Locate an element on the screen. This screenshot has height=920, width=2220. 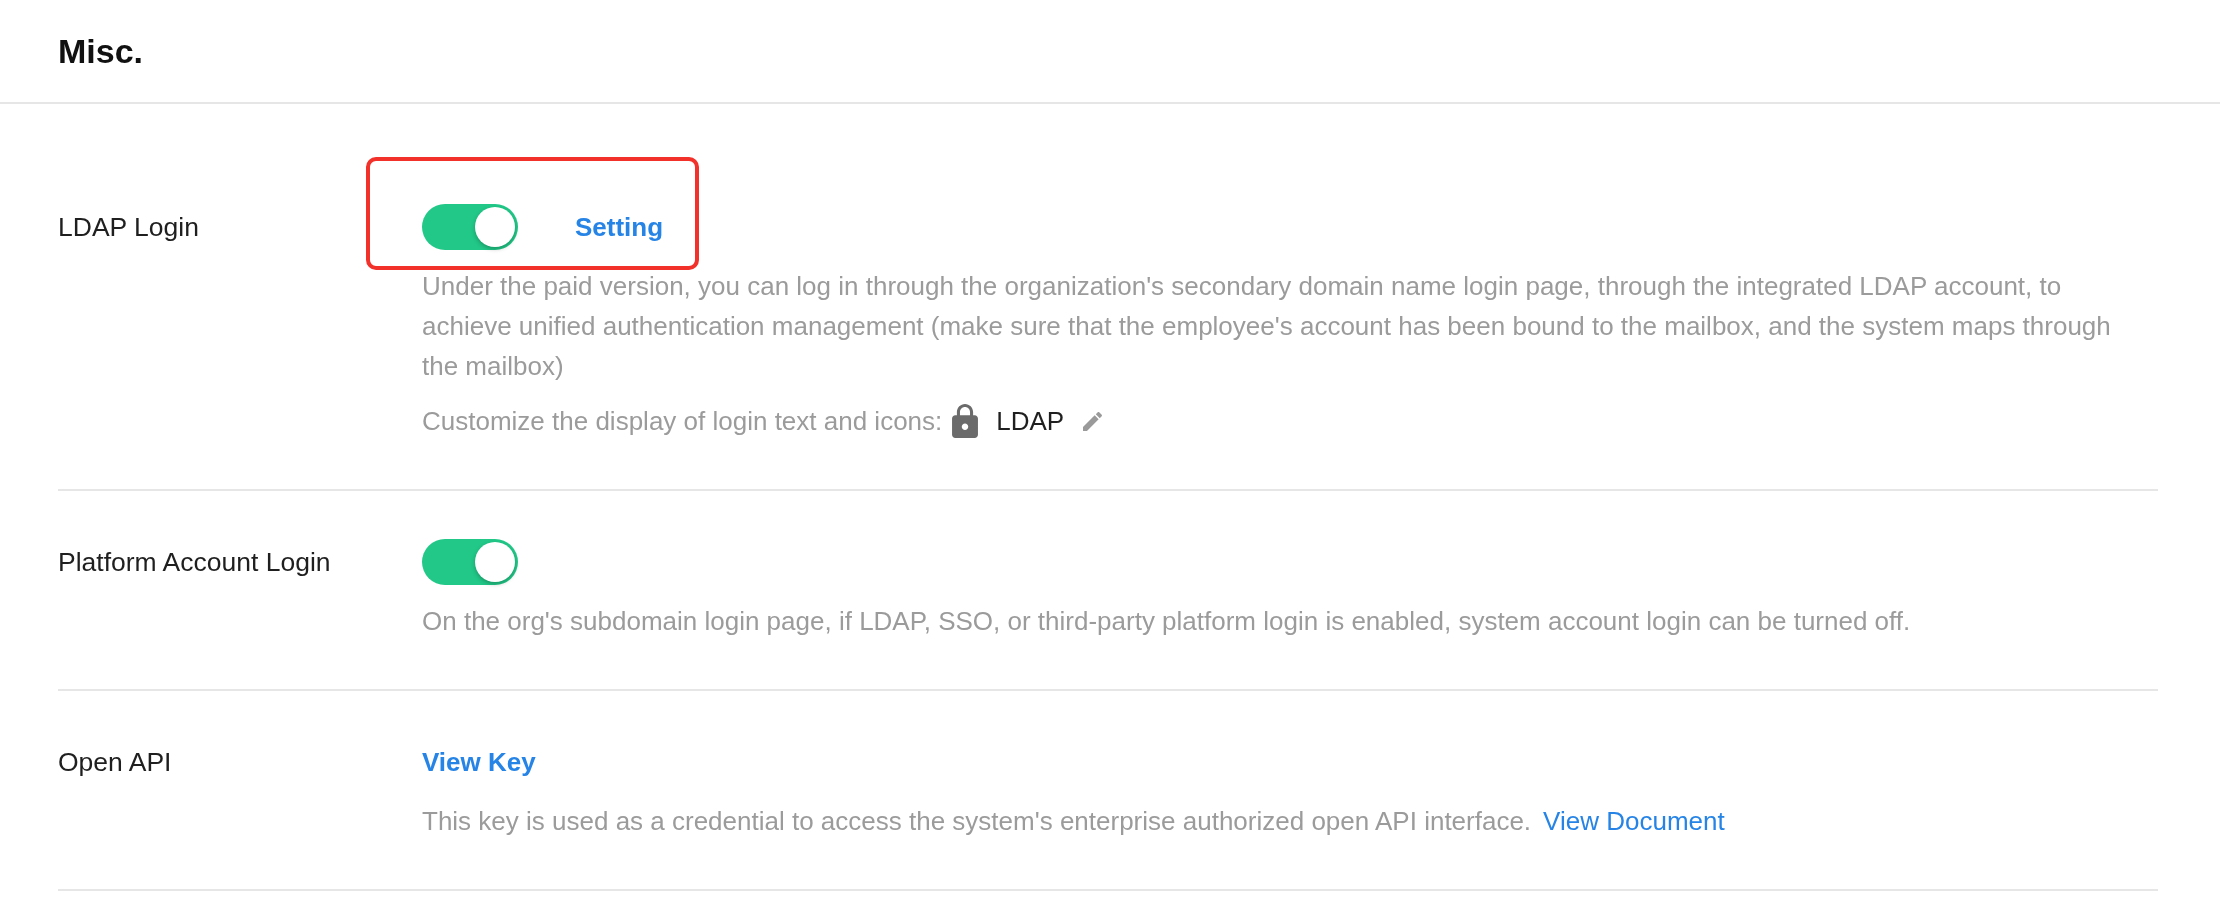
lock-icon is located at coordinates (965, 421).